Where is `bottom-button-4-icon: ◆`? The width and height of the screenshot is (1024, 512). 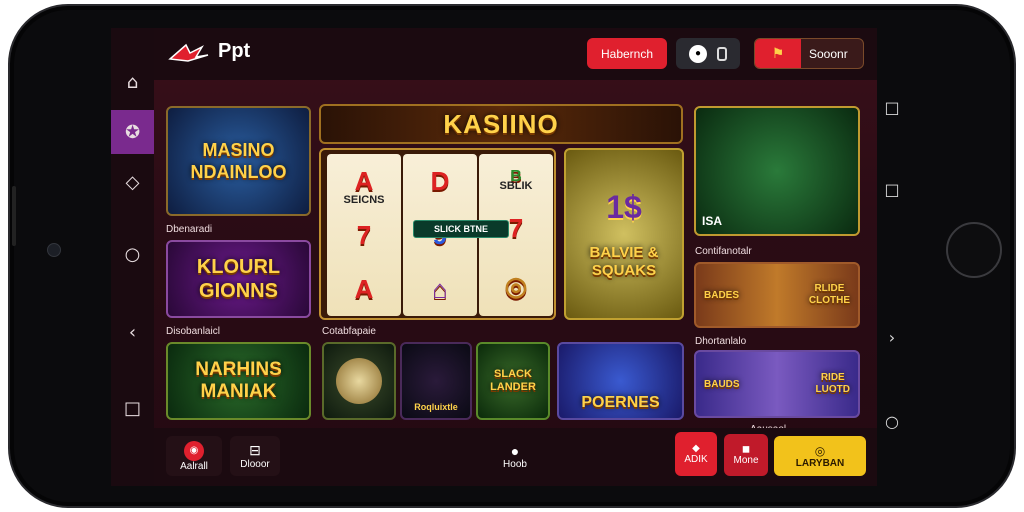
bottom-button-4-icon: ◆ is located at coordinates (696, 448).